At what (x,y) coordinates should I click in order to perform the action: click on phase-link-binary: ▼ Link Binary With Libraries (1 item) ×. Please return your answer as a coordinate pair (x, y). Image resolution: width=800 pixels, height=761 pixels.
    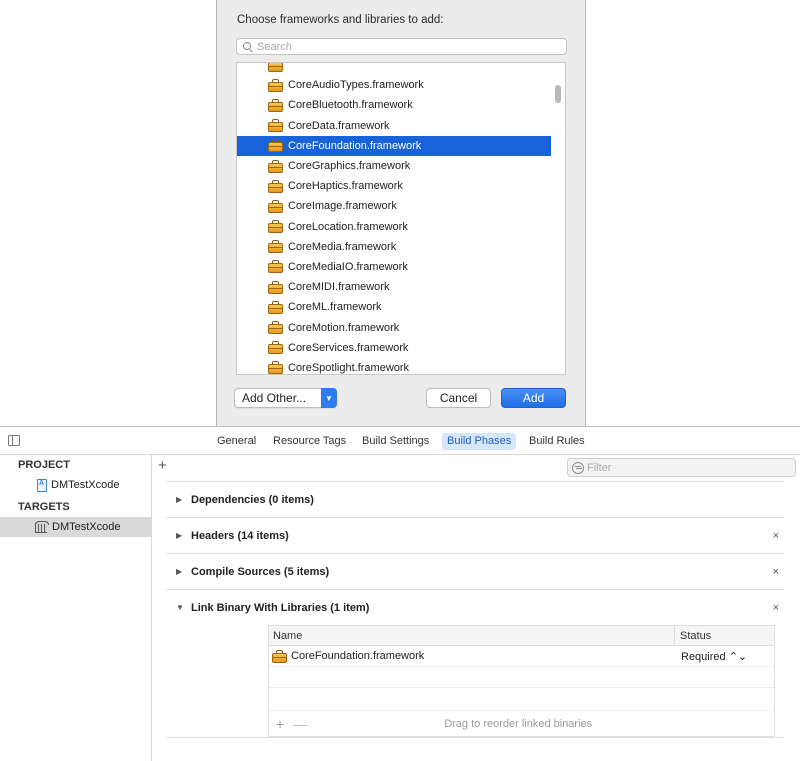
    Looking at the image, I should click on (475, 607).